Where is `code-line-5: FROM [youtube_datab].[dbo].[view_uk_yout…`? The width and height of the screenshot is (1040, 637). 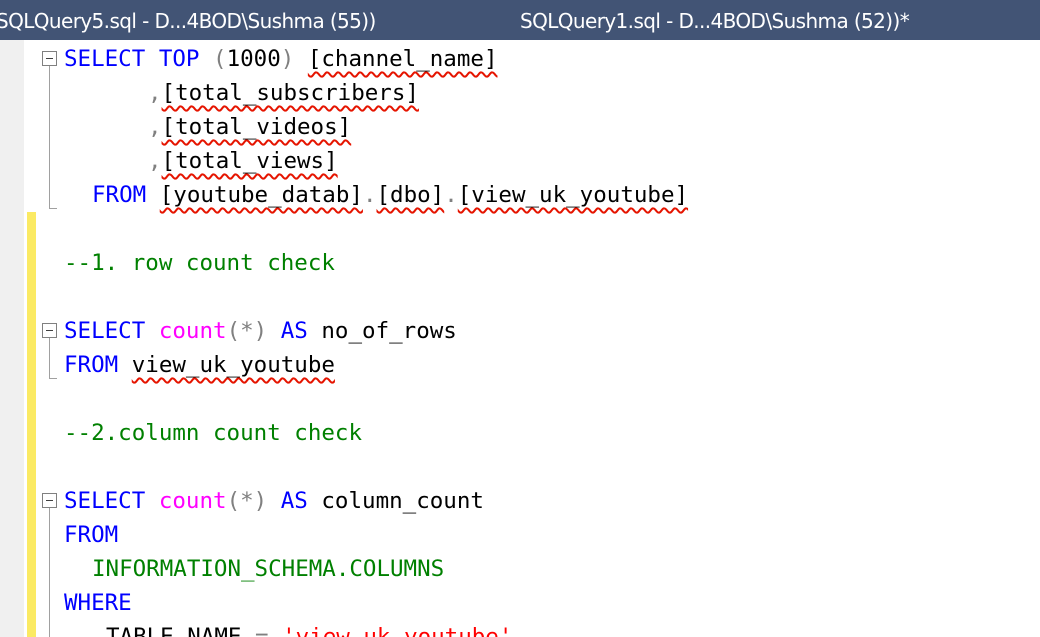 code-line-5: FROM [youtube_datab].[dbo].[view_uk_yout… is located at coordinates (390, 195).